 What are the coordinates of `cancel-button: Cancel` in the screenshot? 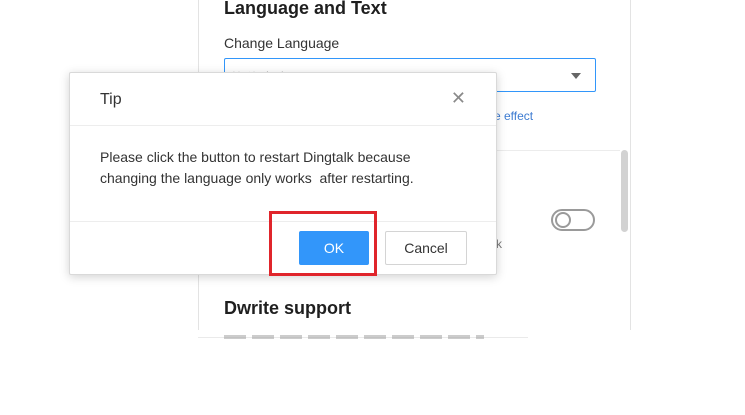 It's located at (426, 248).